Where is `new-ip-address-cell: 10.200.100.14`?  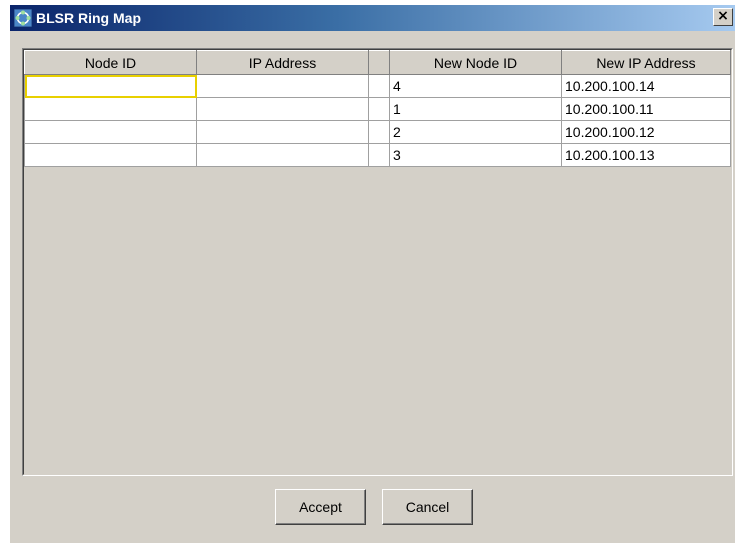 new-ip-address-cell: 10.200.100.14 is located at coordinates (646, 86).